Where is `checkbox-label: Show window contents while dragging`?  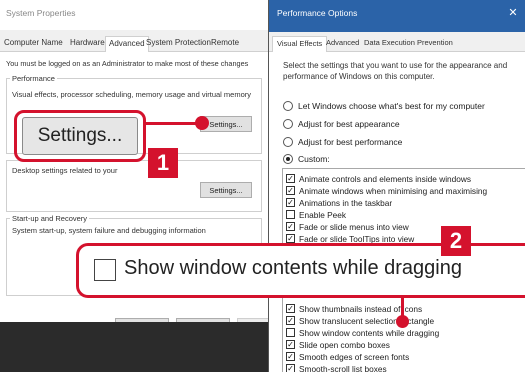
checkbox-label: Show window contents while dragging is located at coordinates (369, 332).